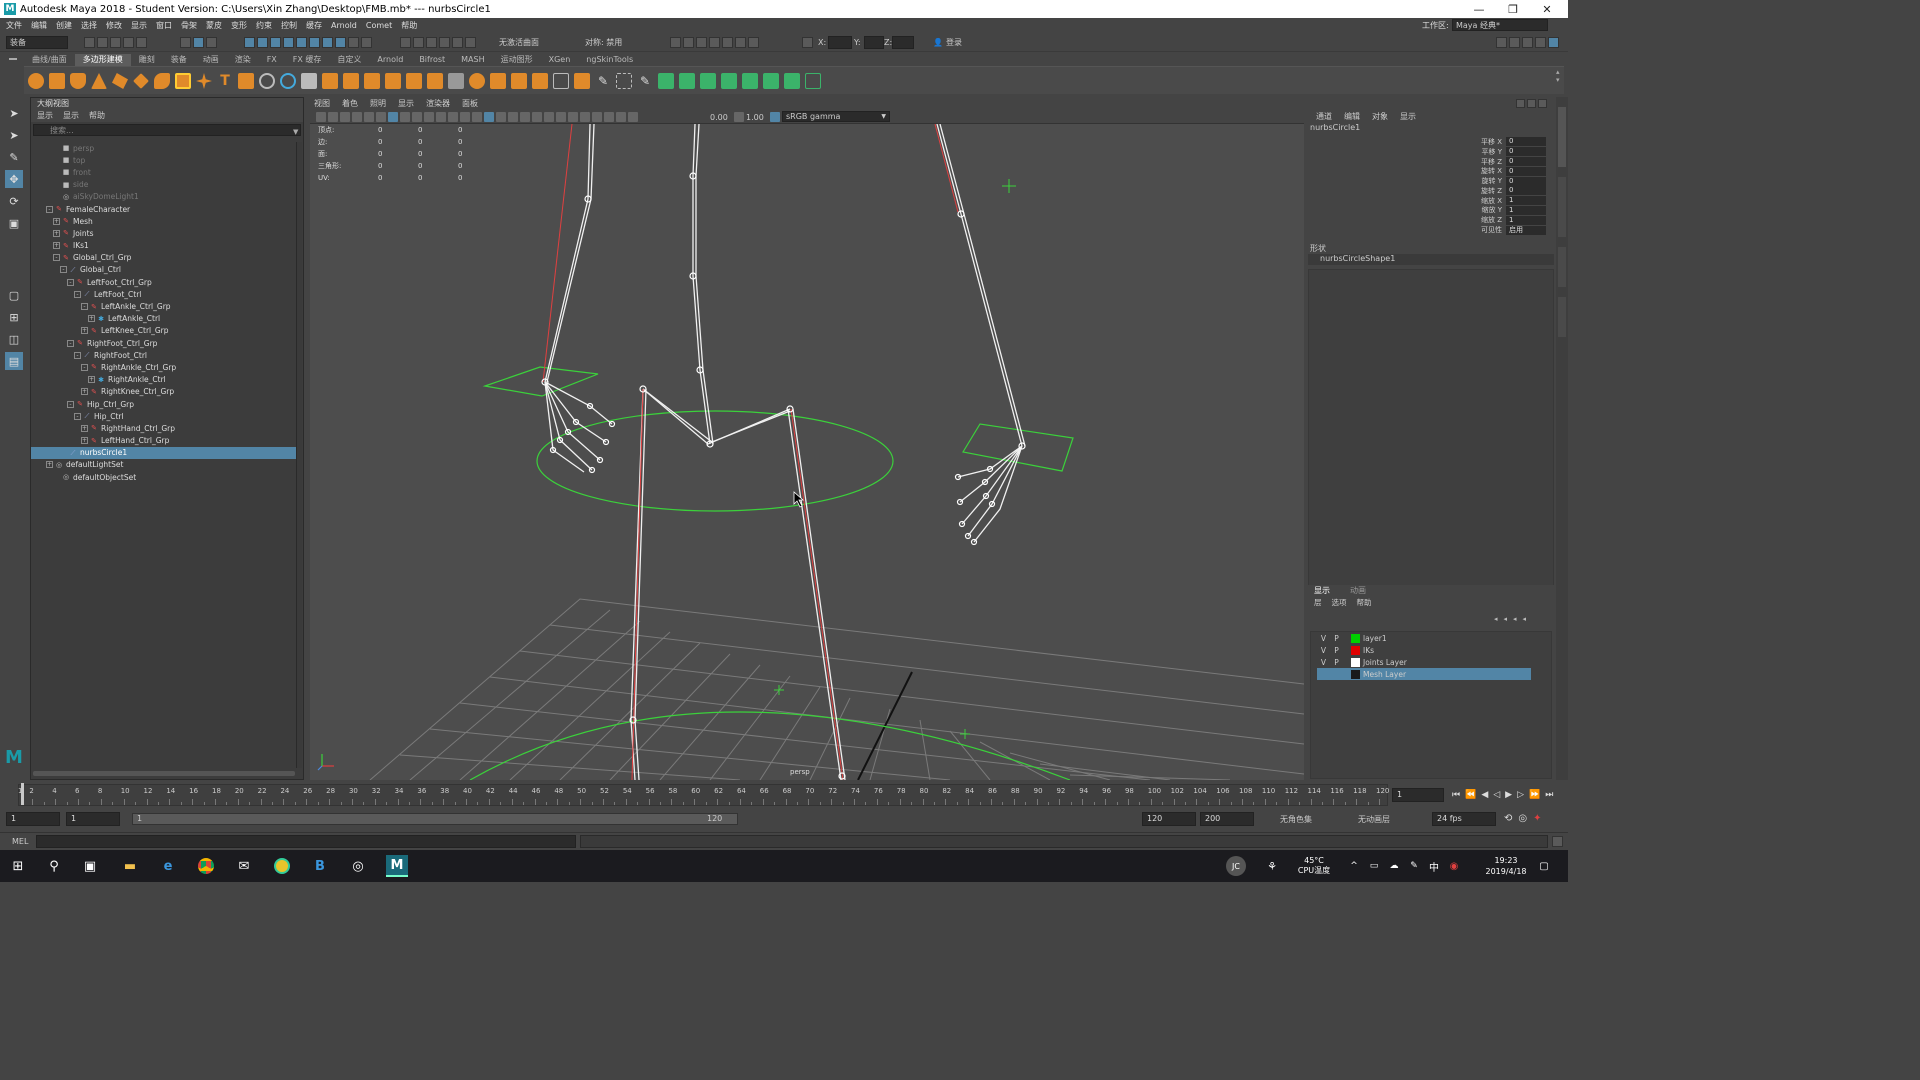  What do you see at coordinates (1537, 818) in the screenshot?
I see `animation-prefs-icon: ✦` at bounding box center [1537, 818].